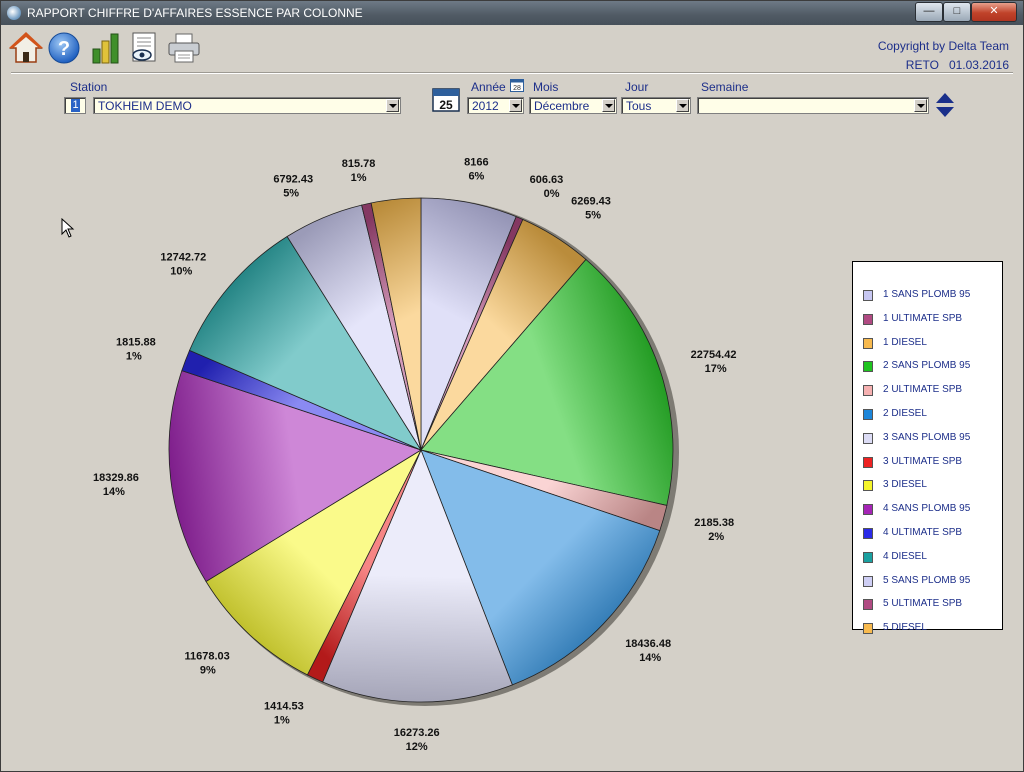 The image size is (1024, 772). I want to click on legend-label: 3 DIESEL, so click(905, 485).